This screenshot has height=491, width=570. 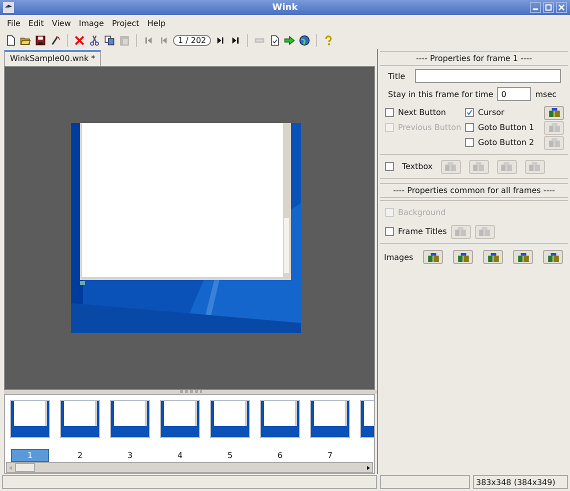 I want to click on checkbox-label: Frame Titles, so click(x=422, y=231).